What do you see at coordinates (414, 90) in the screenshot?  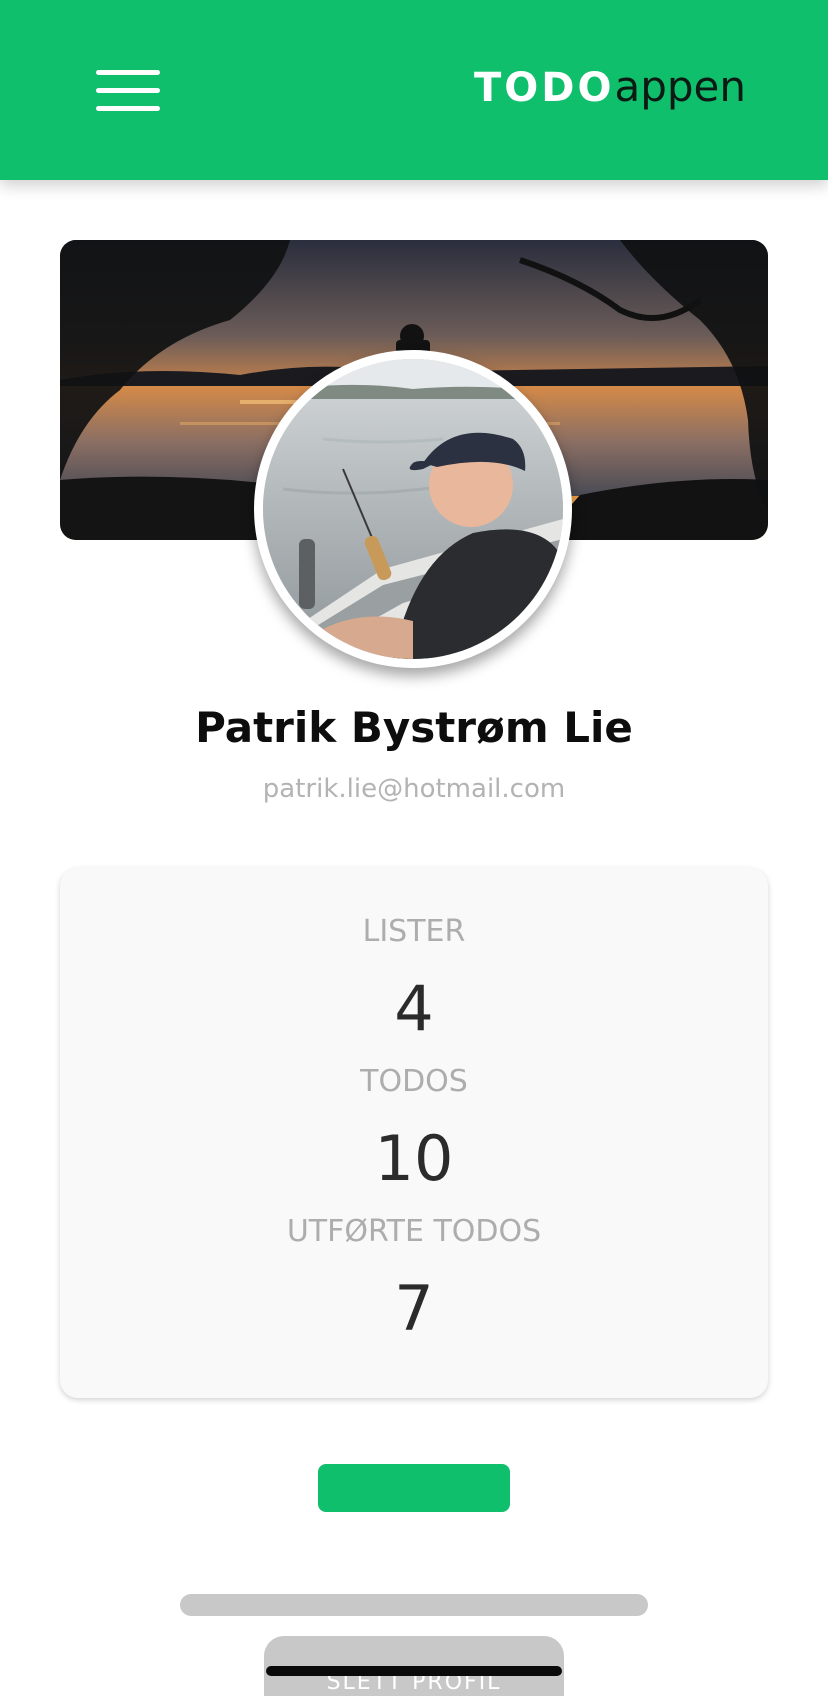 I see `app-header: TODO appen` at bounding box center [414, 90].